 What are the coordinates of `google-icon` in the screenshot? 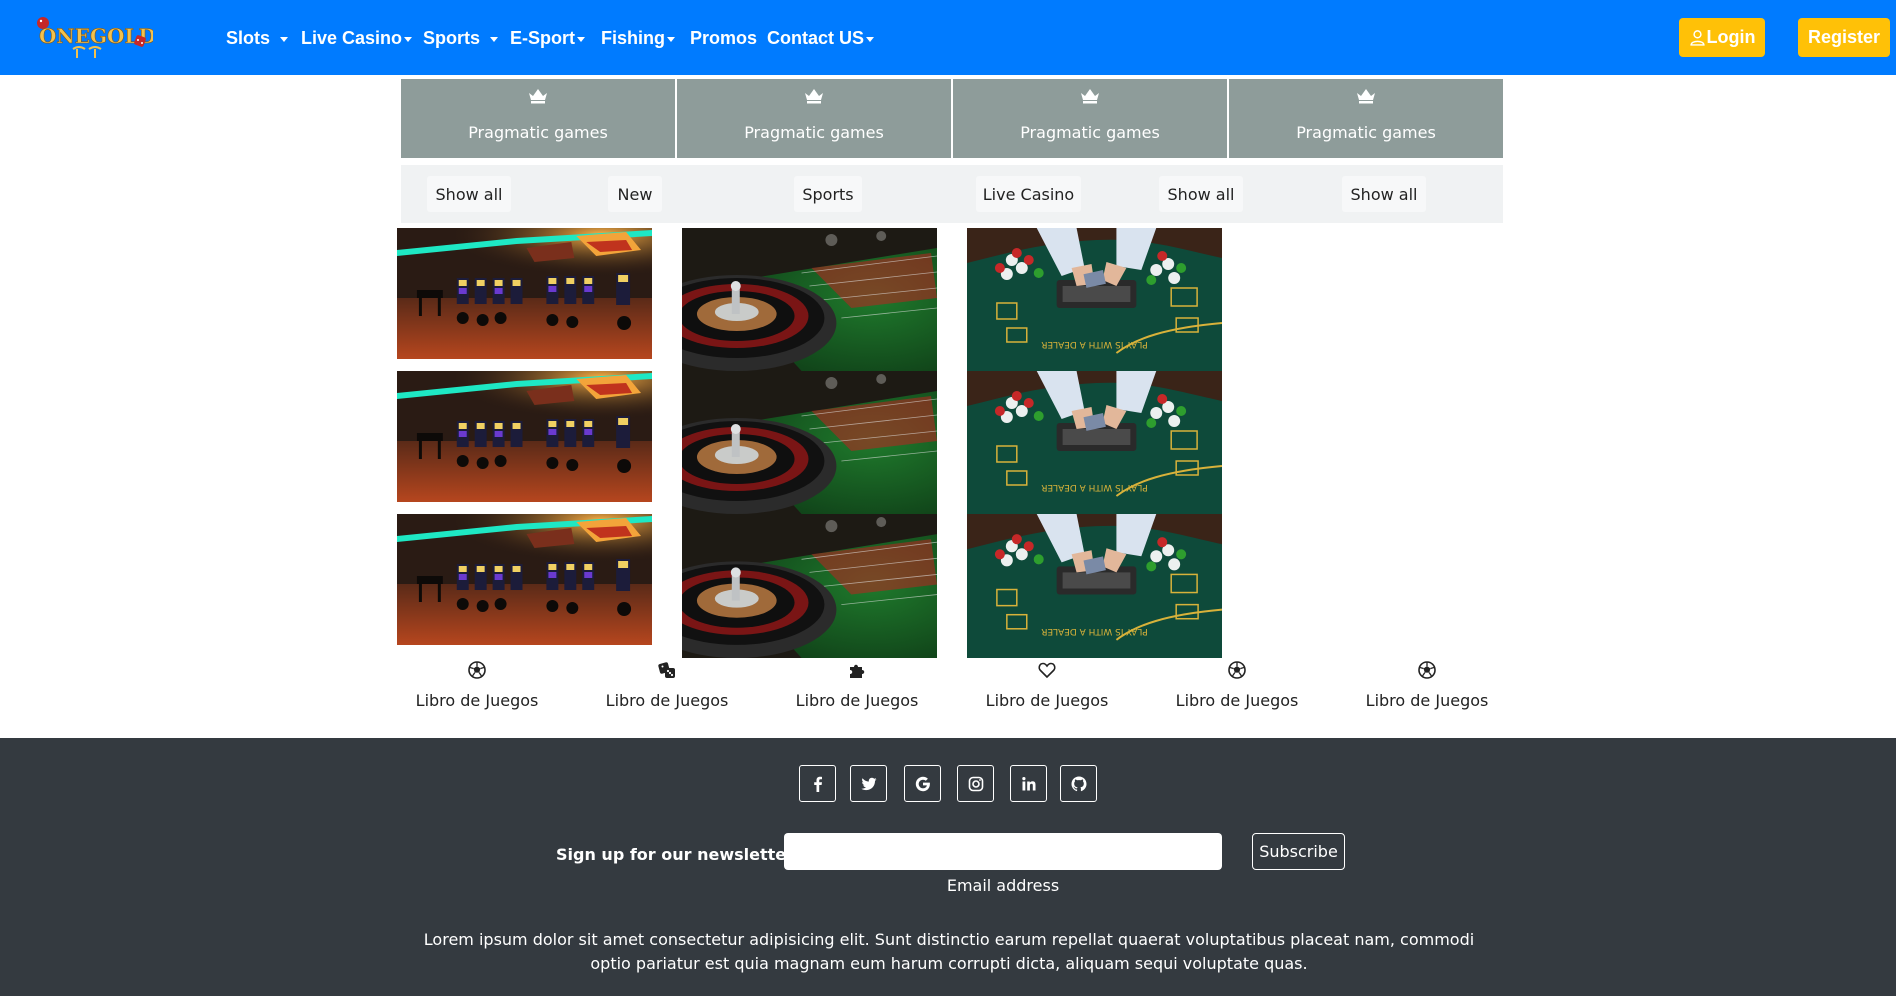 It's located at (922, 783).